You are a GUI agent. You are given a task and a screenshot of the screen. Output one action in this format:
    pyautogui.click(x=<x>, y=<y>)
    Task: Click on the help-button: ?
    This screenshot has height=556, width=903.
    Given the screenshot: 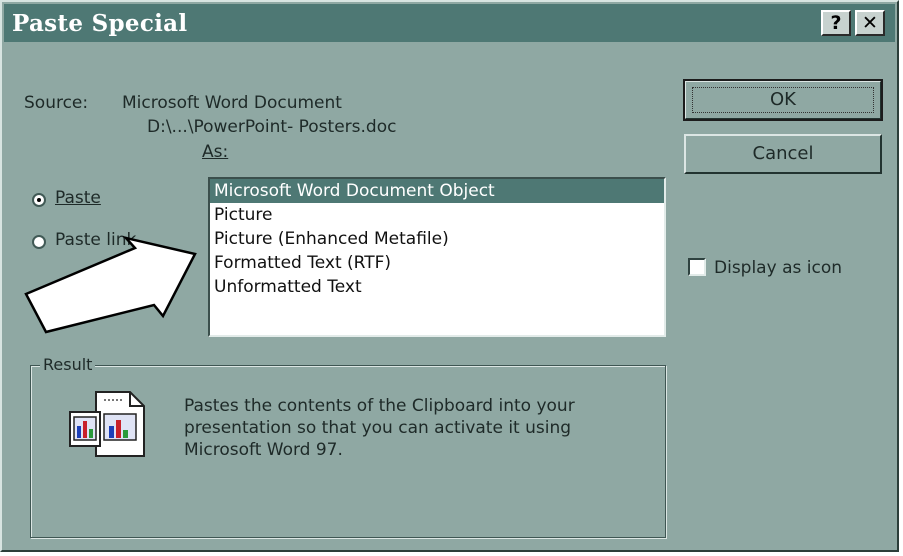 What is the action you would take?
    pyautogui.click(x=836, y=23)
    